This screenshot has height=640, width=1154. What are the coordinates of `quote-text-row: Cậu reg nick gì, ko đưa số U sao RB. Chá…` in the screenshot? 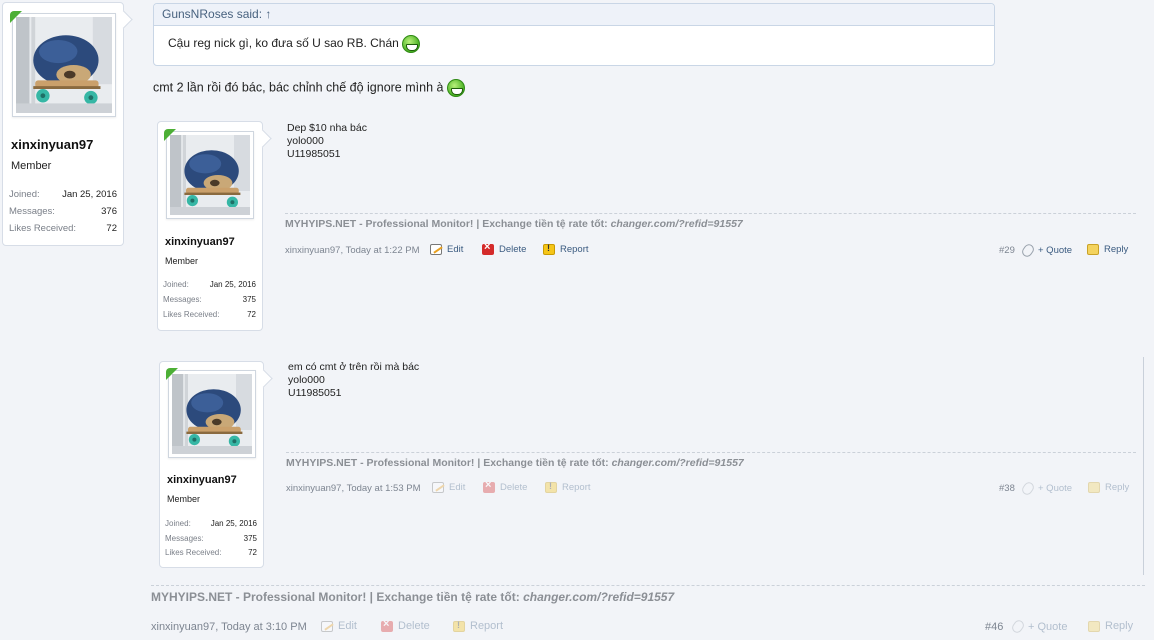 It's located at (294, 44).